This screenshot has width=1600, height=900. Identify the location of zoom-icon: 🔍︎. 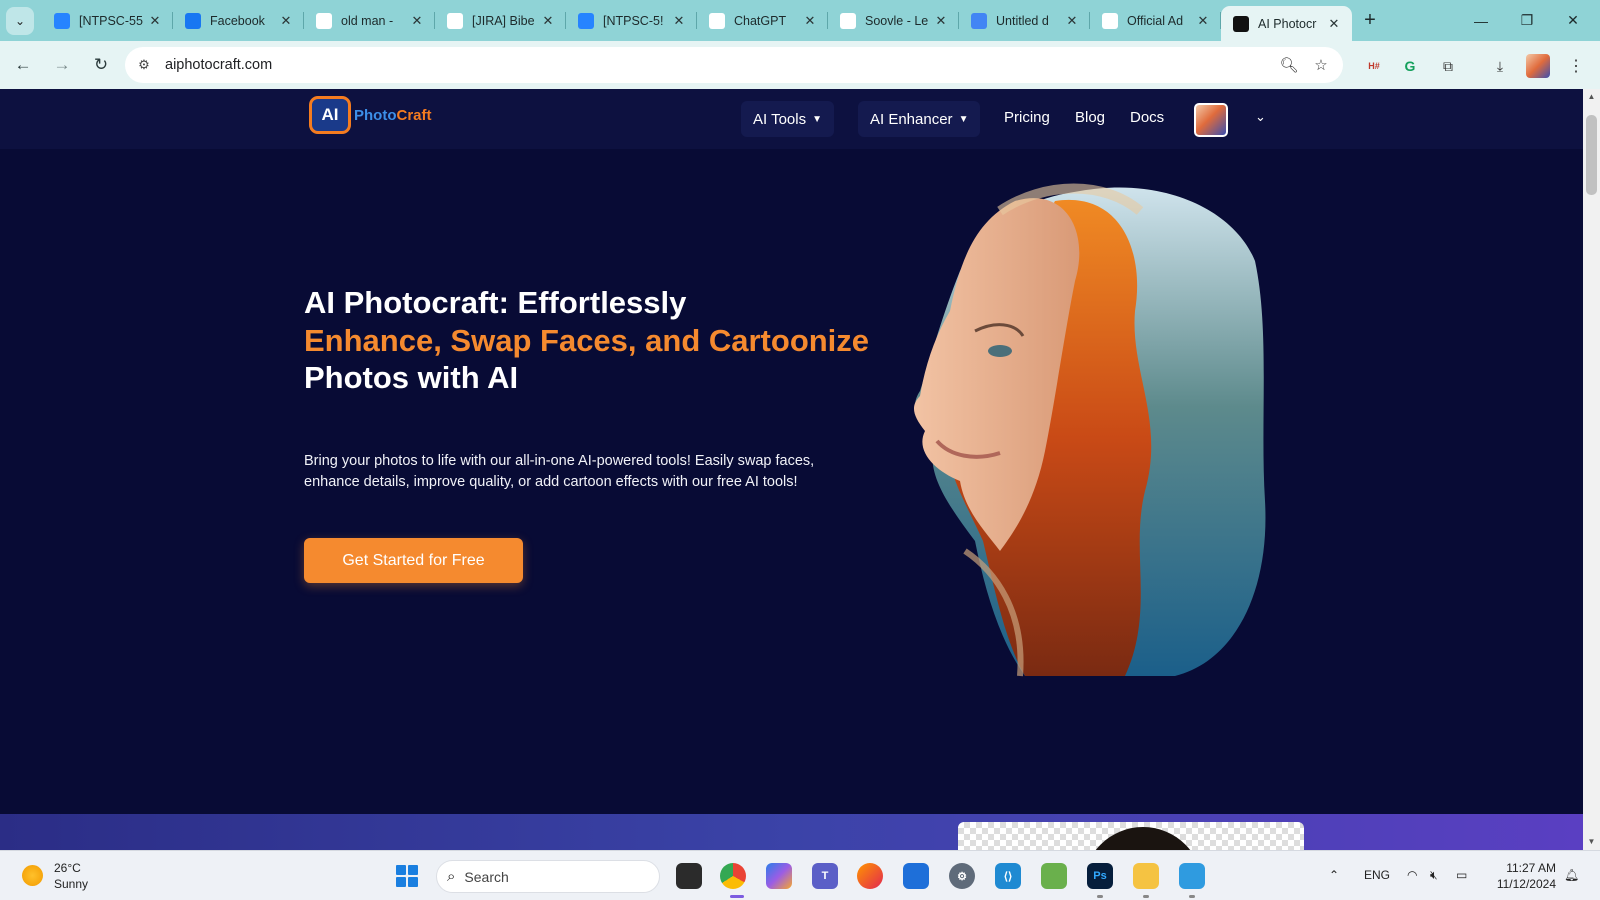
(1289, 65).